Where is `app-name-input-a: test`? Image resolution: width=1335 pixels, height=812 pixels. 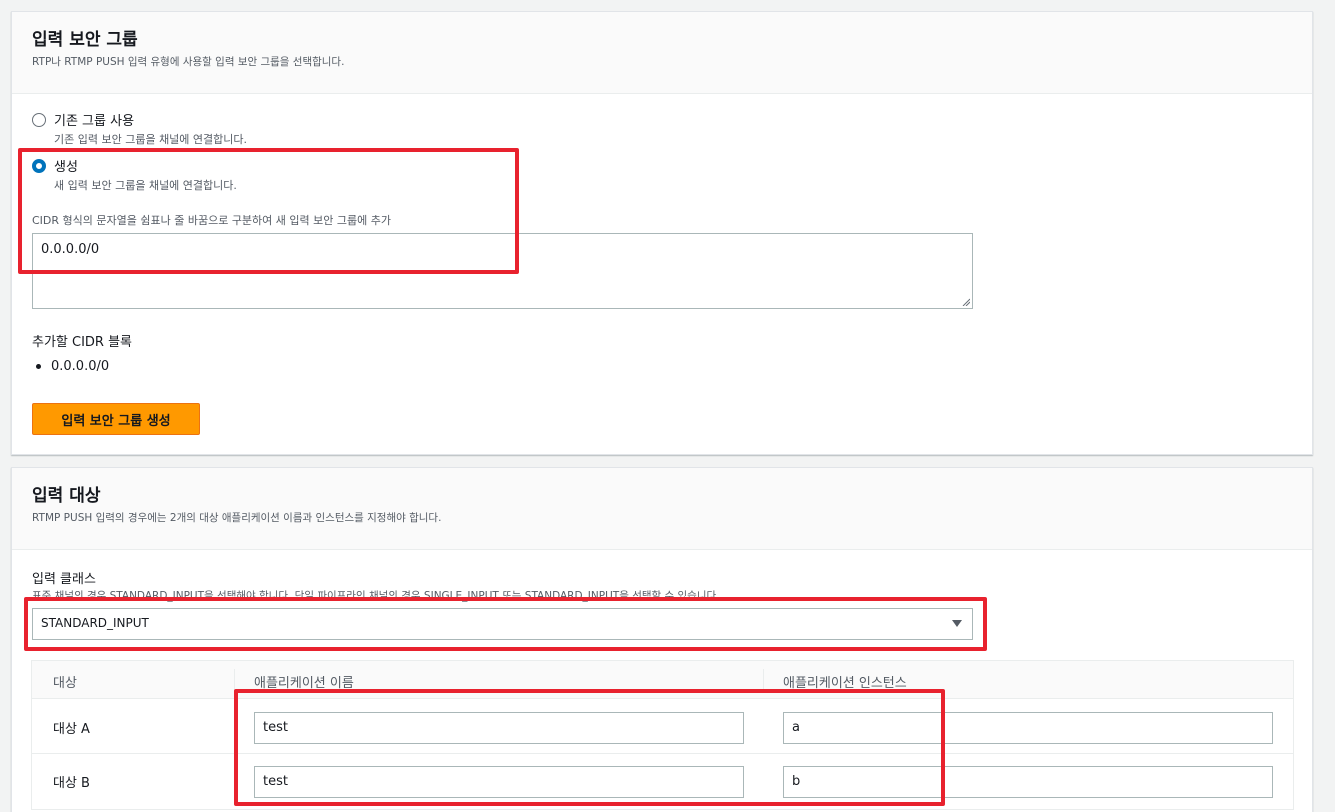 app-name-input-a: test is located at coordinates (499, 728).